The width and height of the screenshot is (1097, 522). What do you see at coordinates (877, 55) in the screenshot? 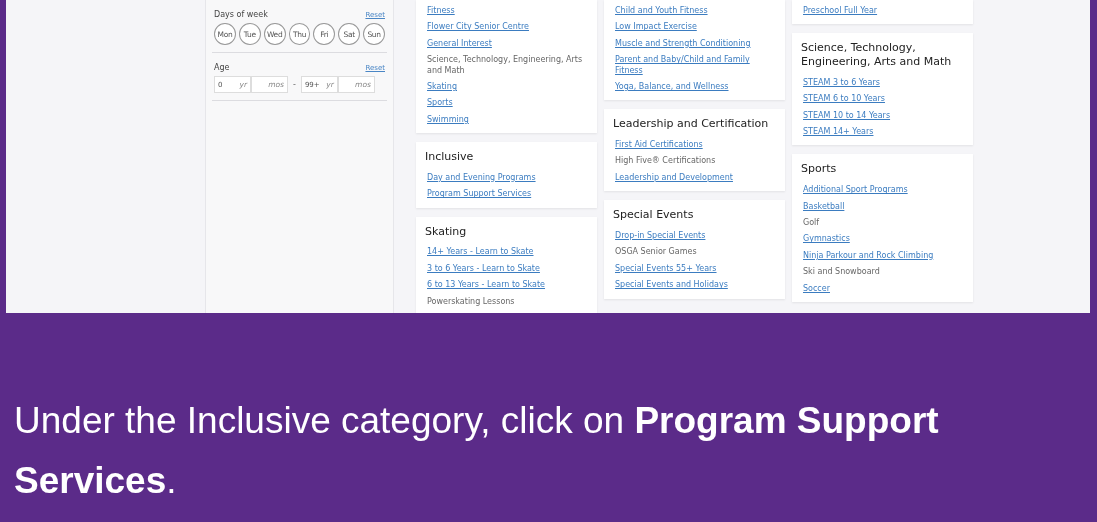
I see `category-title: Science, Technology, Engineering, Arts and Math` at bounding box center [877, 55].